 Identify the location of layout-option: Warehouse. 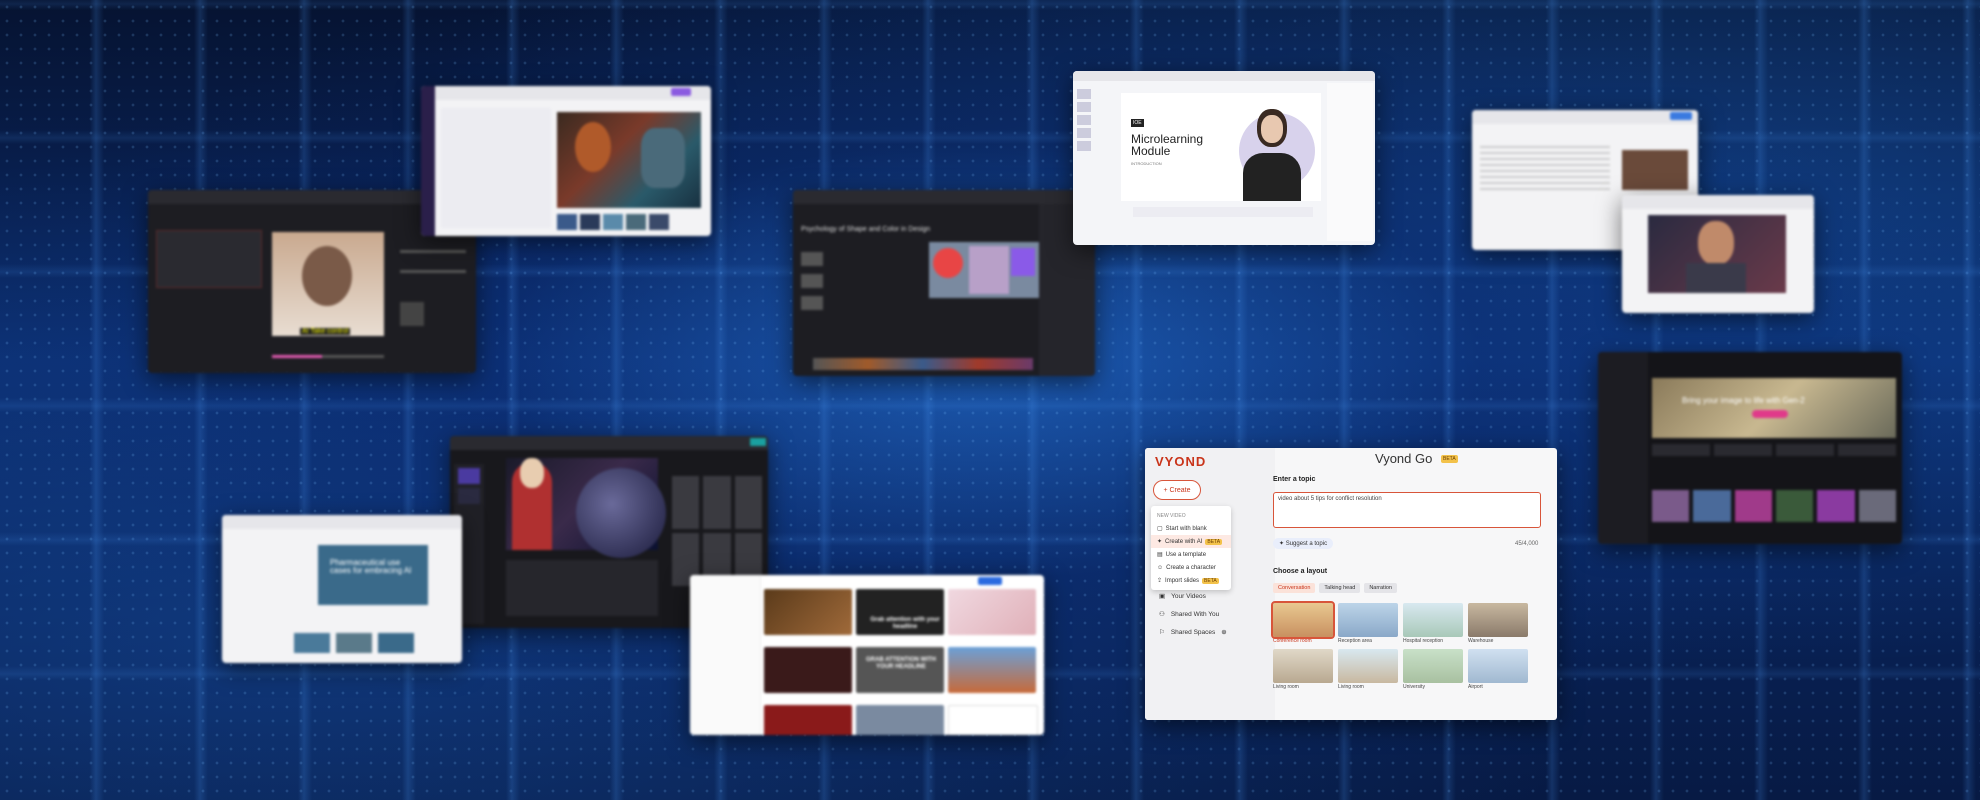
(1498, 624).